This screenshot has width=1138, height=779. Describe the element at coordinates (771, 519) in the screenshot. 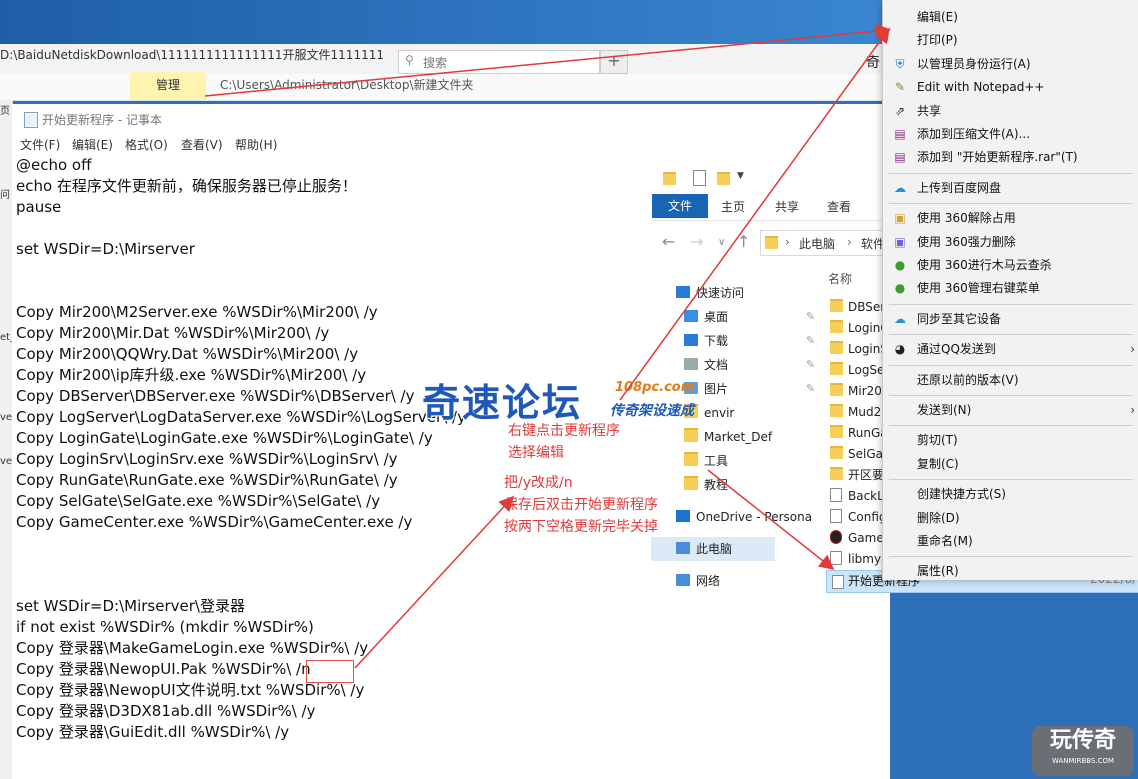

I see `arrow-to-file` at that location.